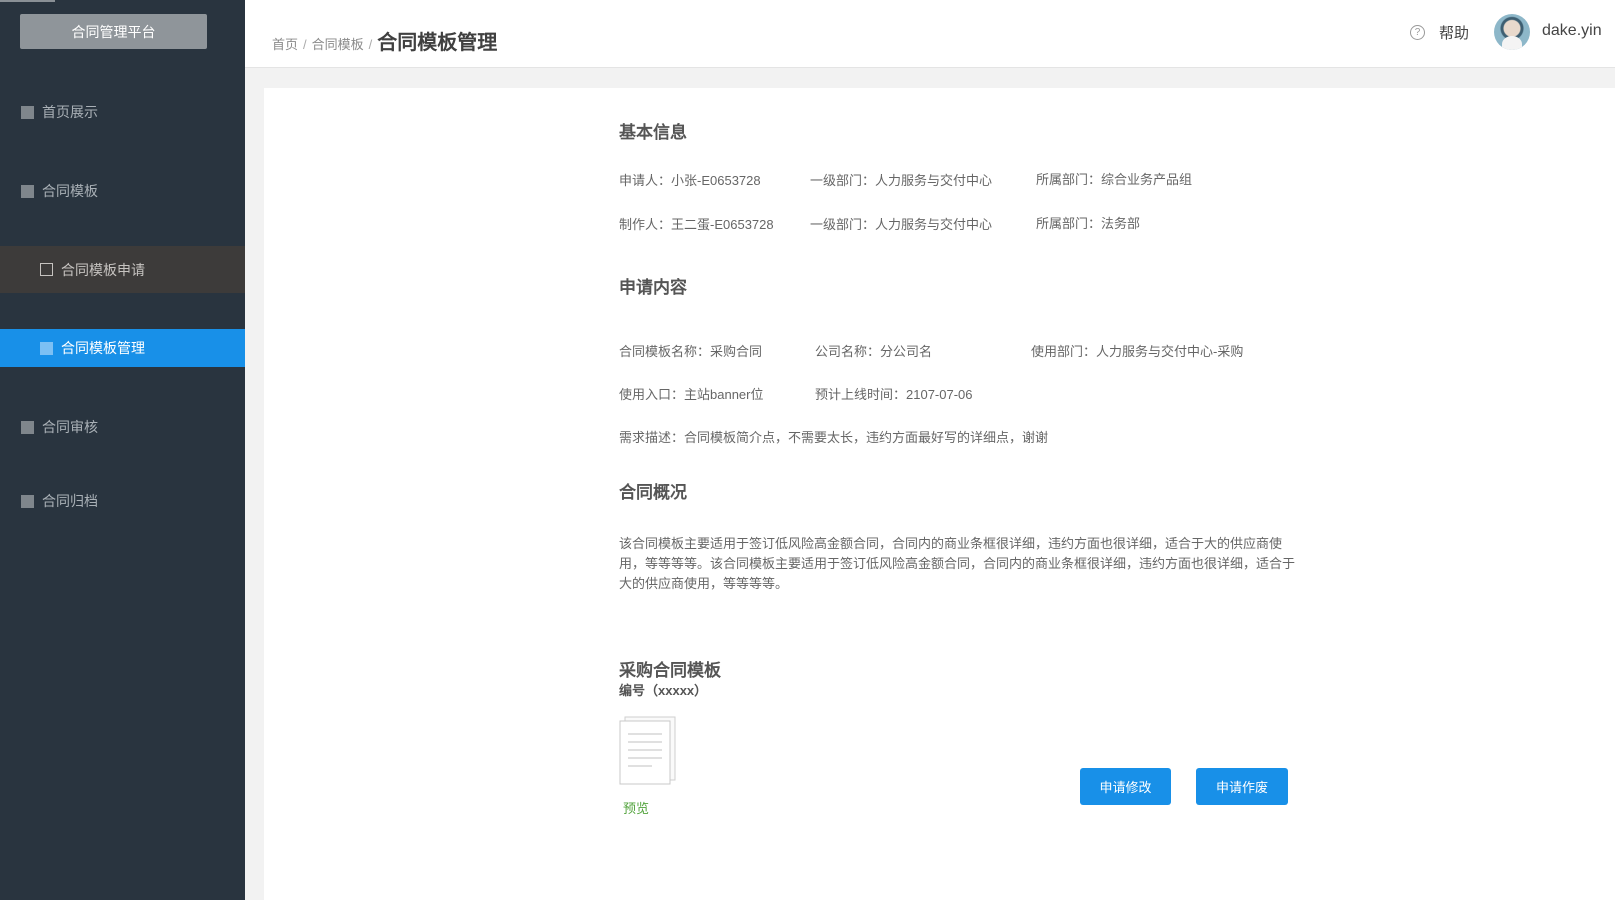 The width and height of the screenshot is (1615, 900). What do you see at coordinates (653, 132) in the screenshot?
I see `section-title-basic: 基本信息` at bounding box center [653, 132].